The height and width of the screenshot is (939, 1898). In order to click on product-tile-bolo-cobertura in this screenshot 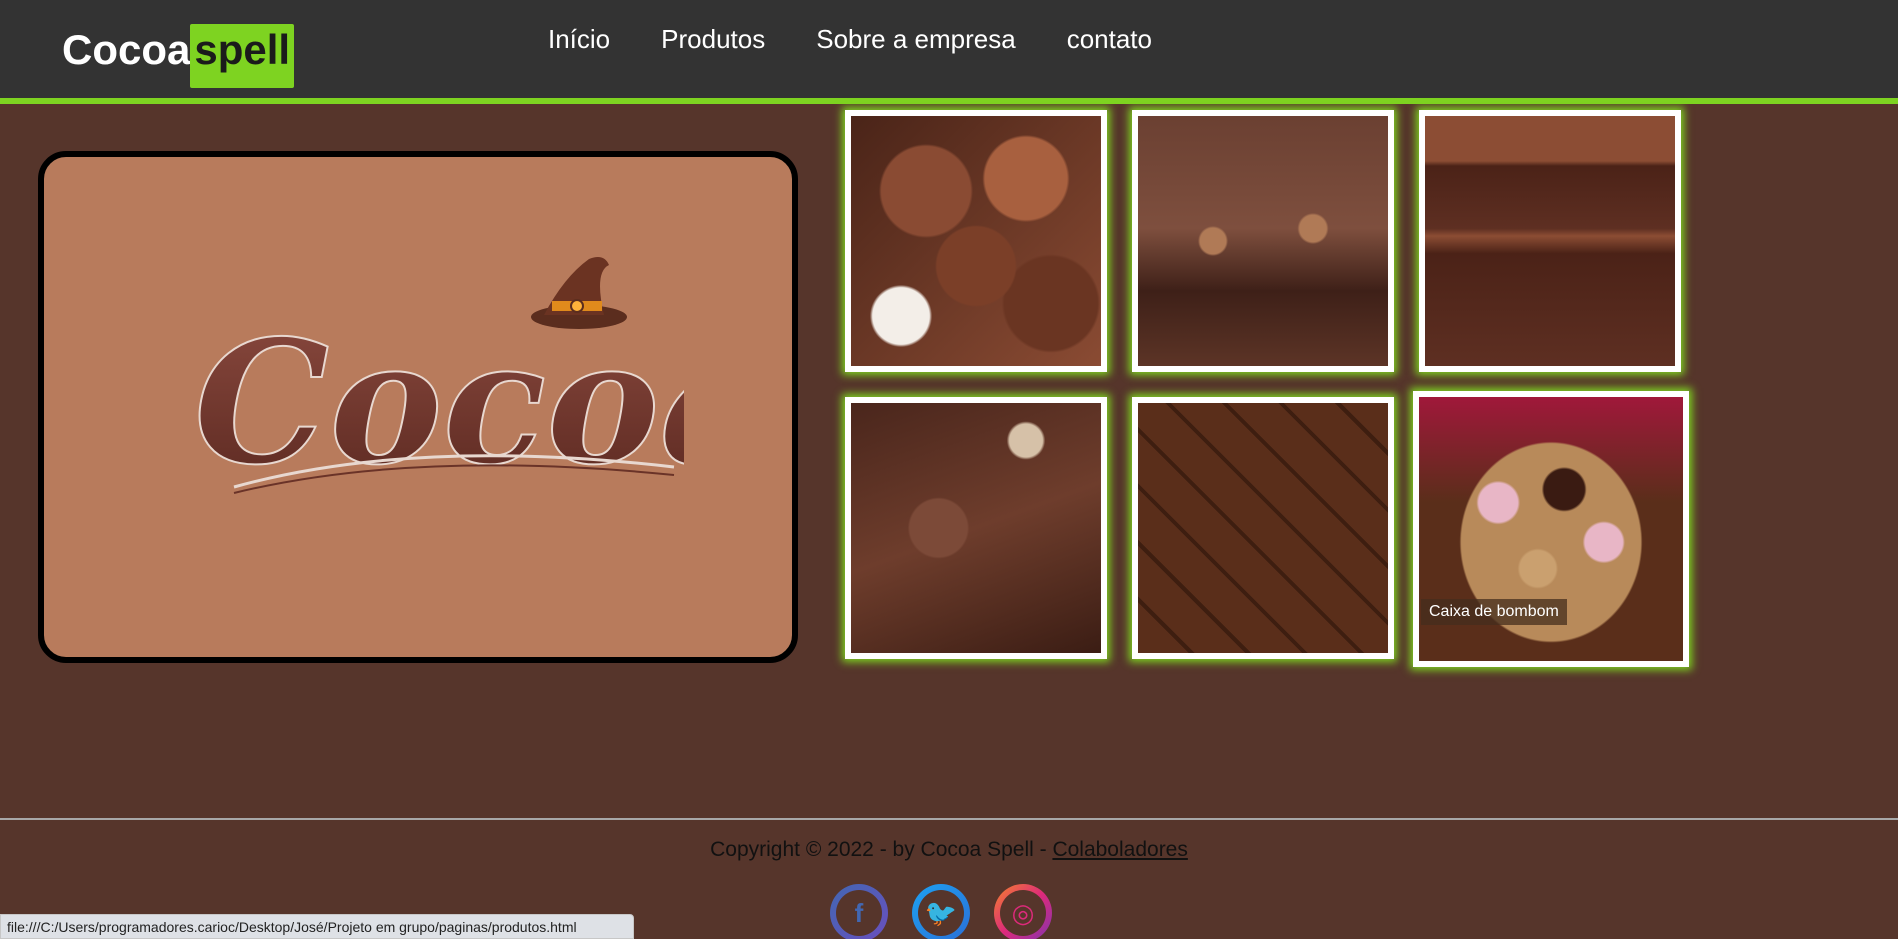, I will do `click(1263, 241)`.